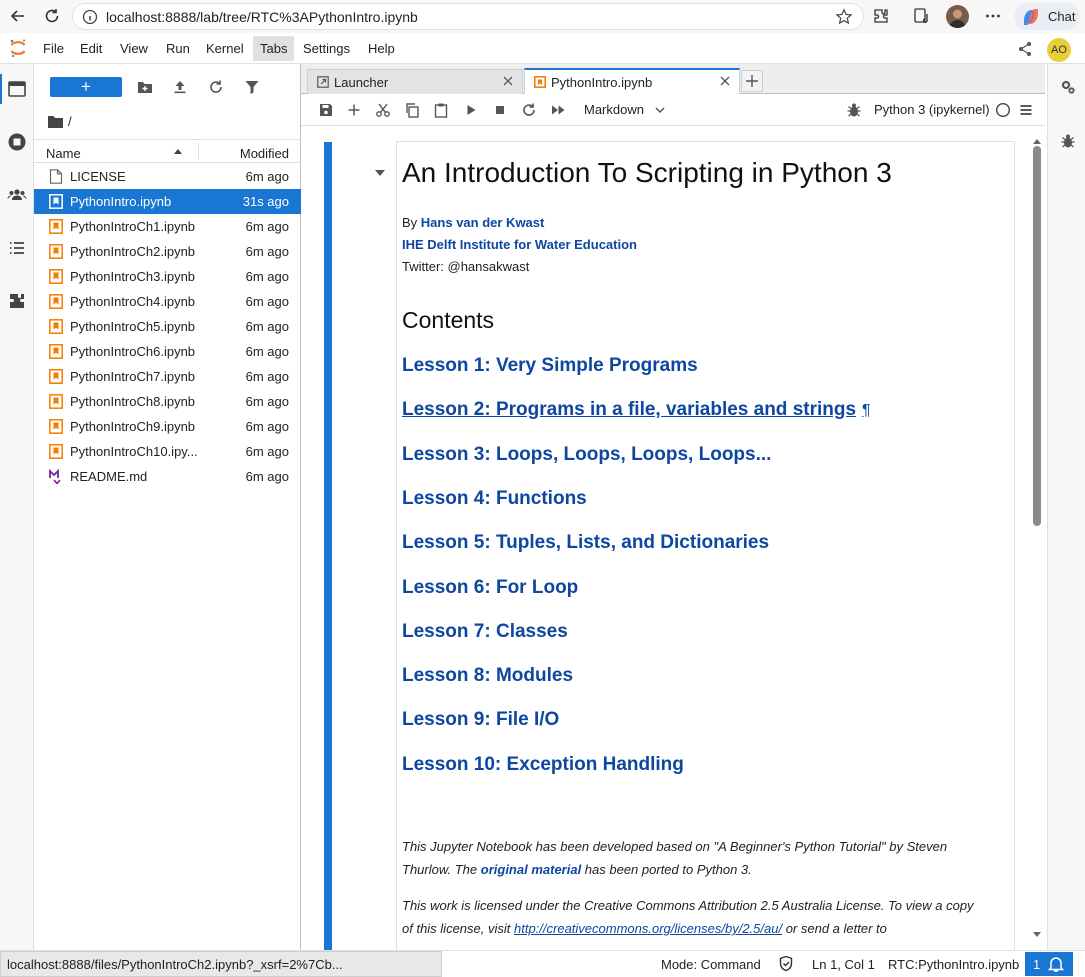 The height and width of the screenshot is (977, 1085). Describe the element at coordinates (252, 87) in the screenshot. I see `filter-icon` at that location.